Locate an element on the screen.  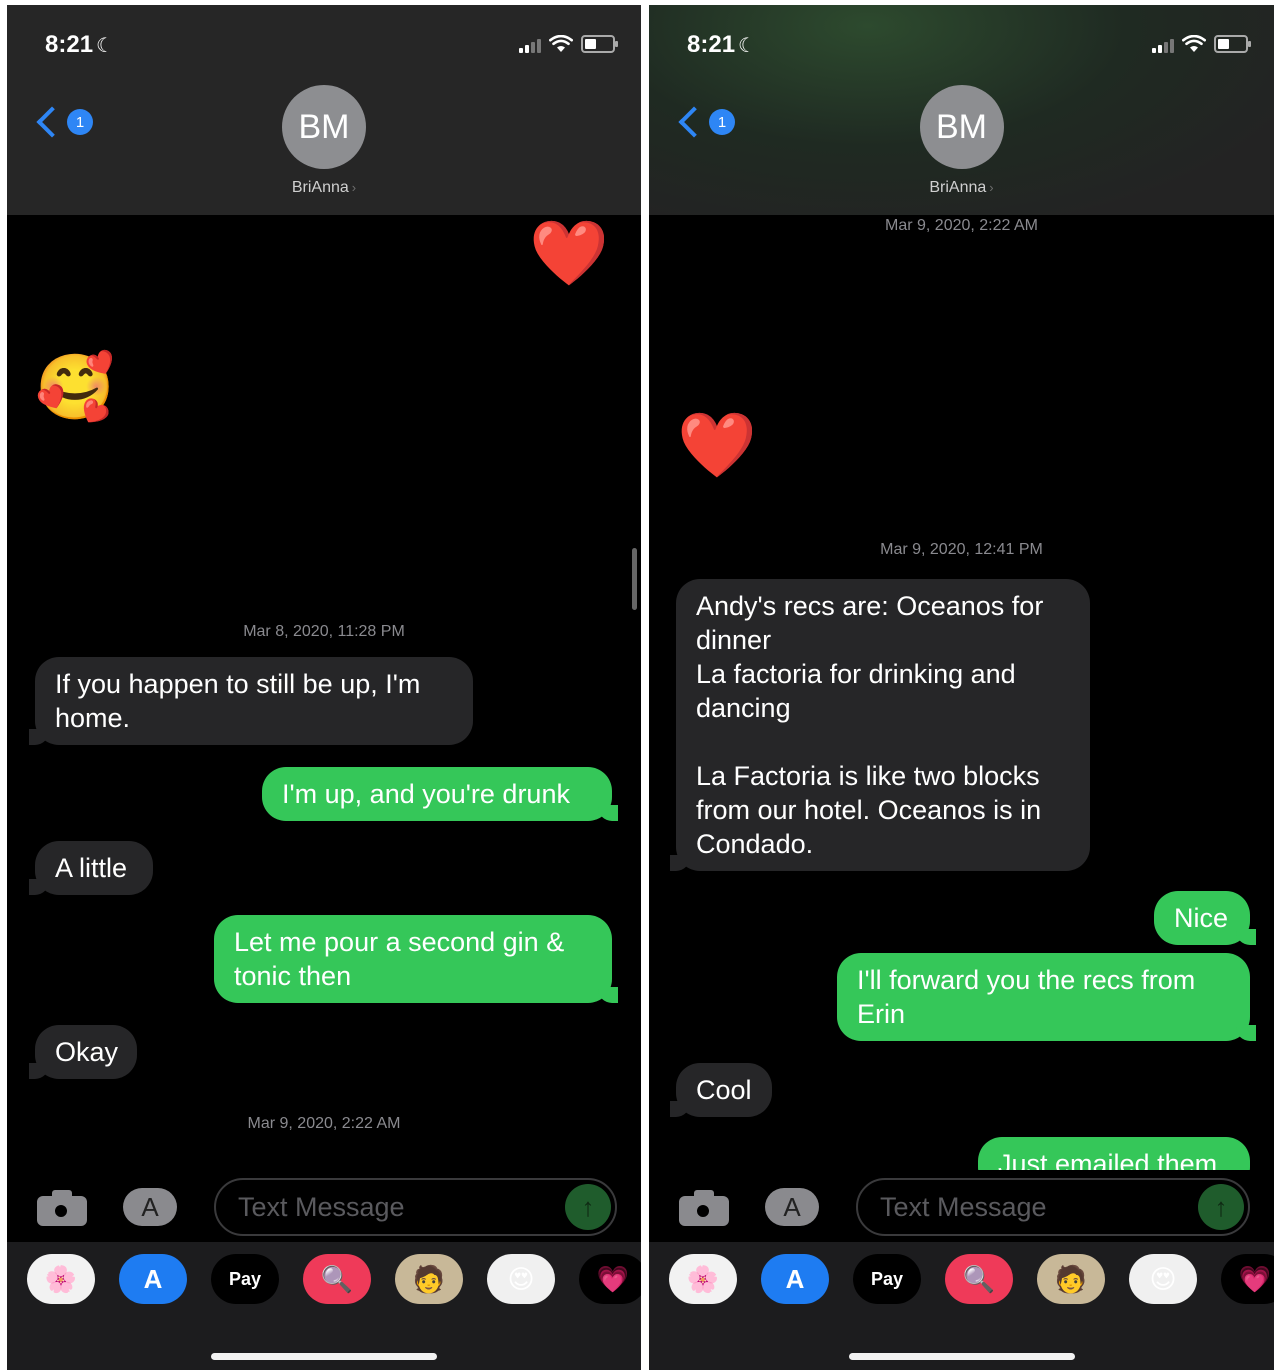
received-message: A little is located at coordinates (91, 868).